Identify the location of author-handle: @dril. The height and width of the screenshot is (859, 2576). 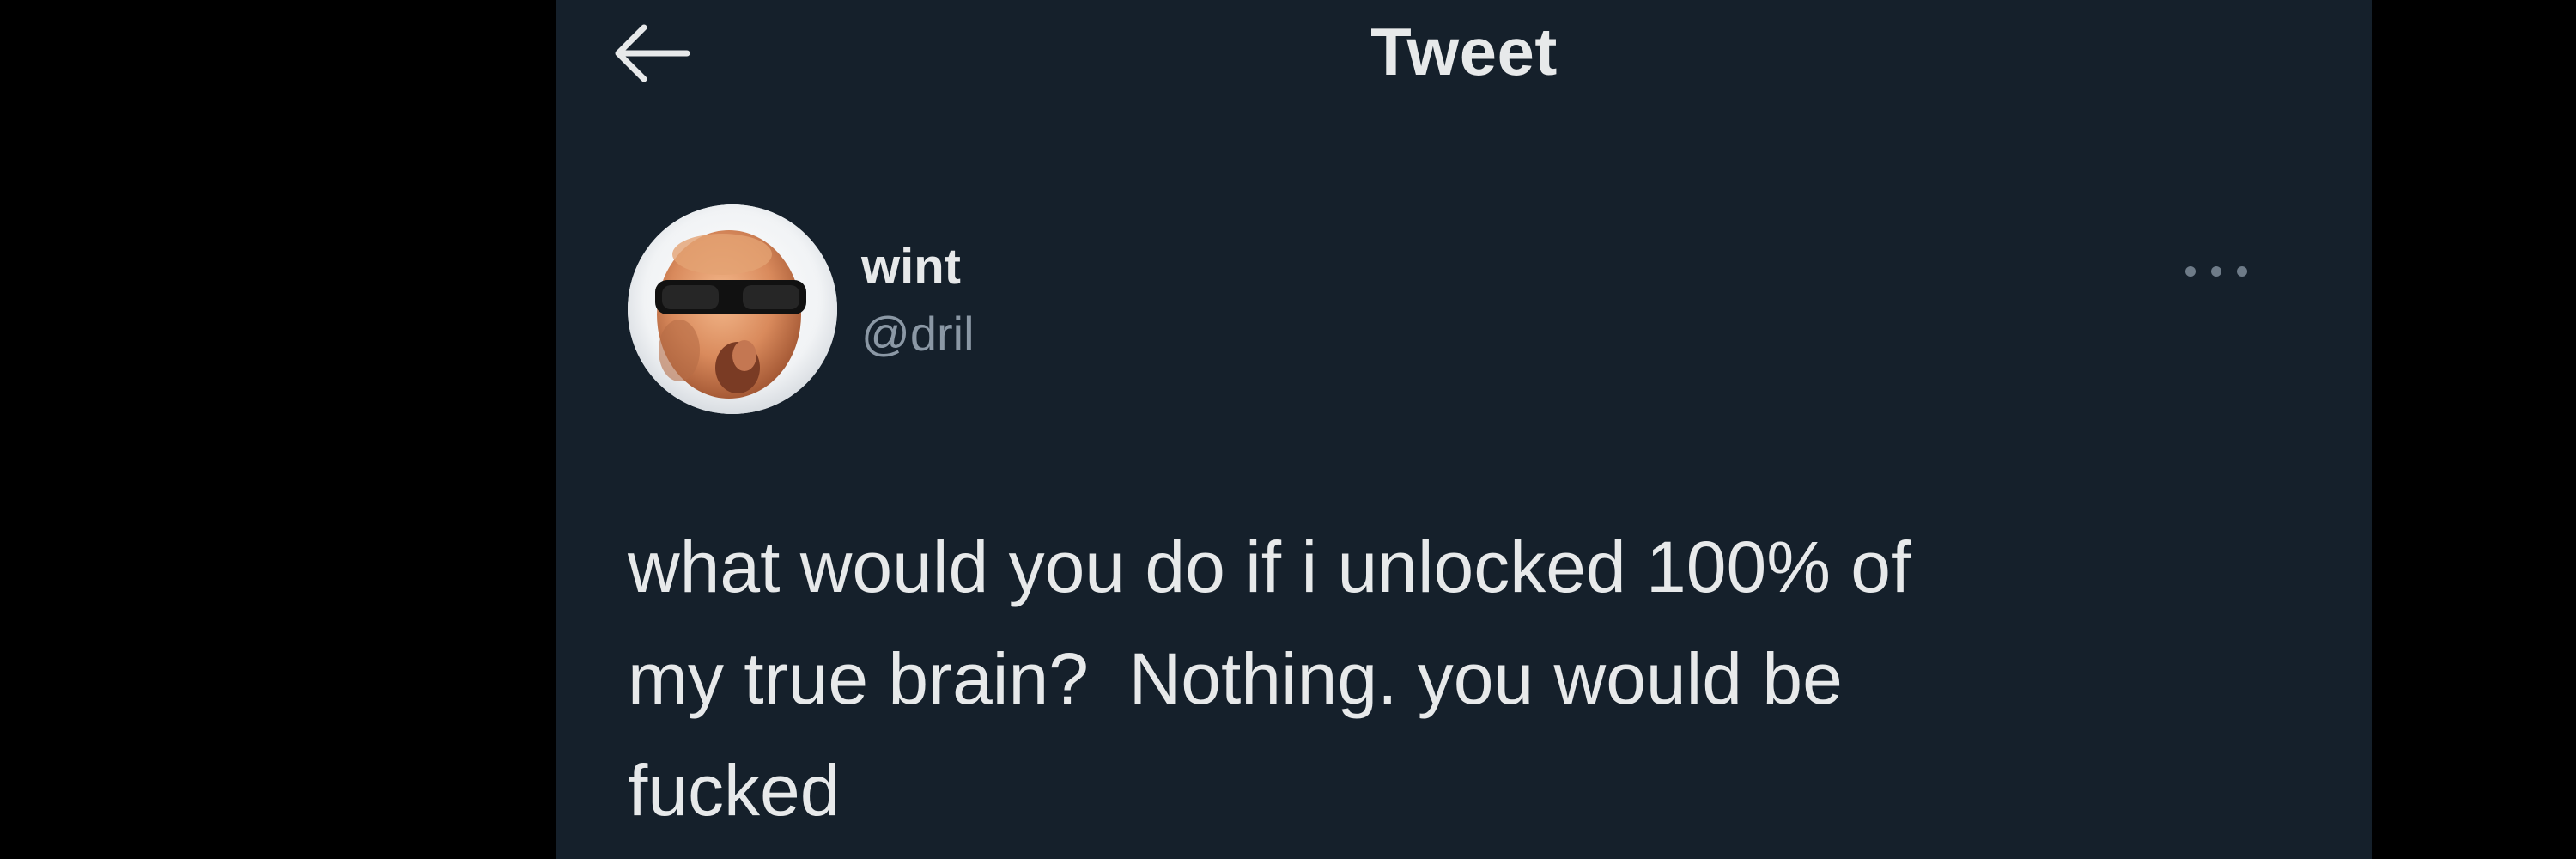
(918, 334).